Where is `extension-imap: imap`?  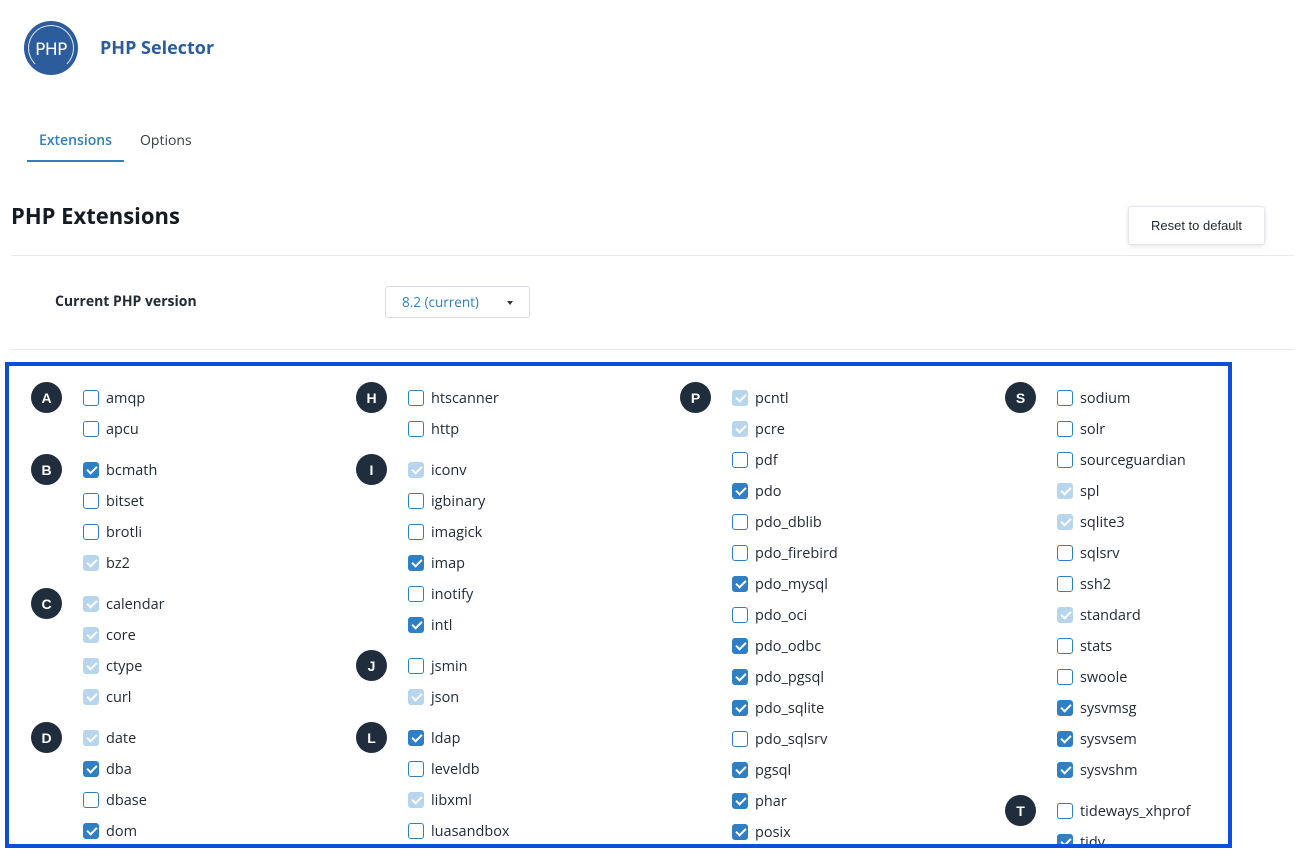 extension-imap: imap is located at coordinates (436, 563).